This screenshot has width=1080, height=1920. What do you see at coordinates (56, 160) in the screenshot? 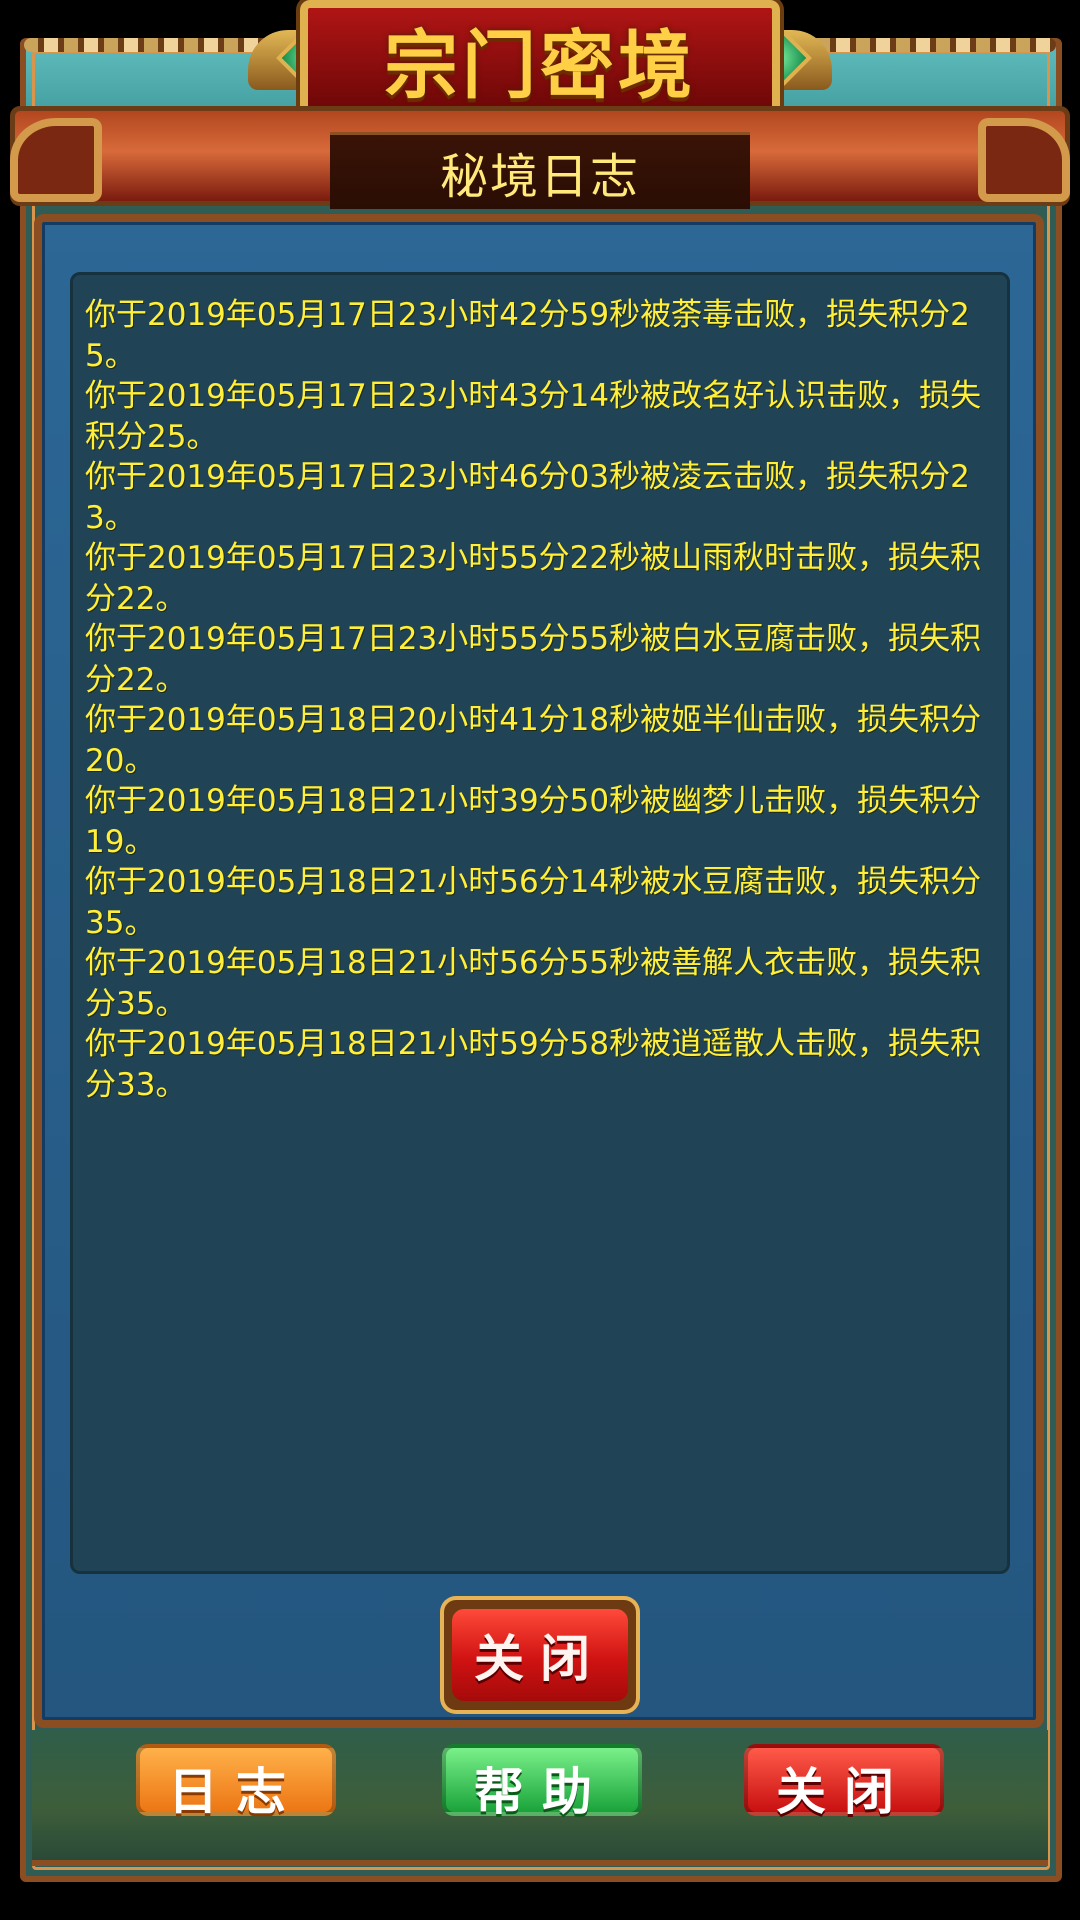
I see `corner-scroll-left-ornament` at bounding box center [56, 160].